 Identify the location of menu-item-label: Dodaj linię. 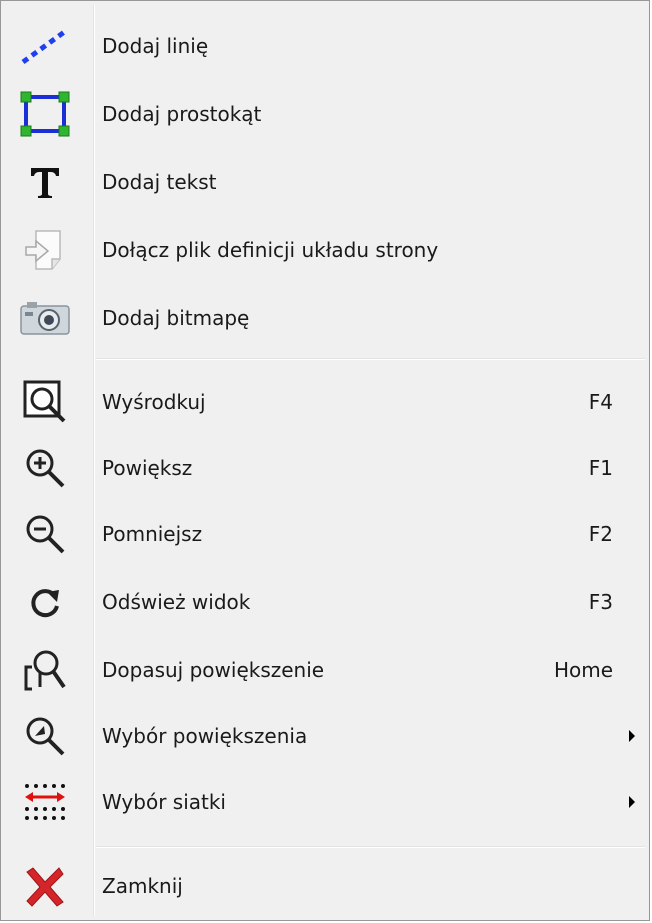
(155, 46).